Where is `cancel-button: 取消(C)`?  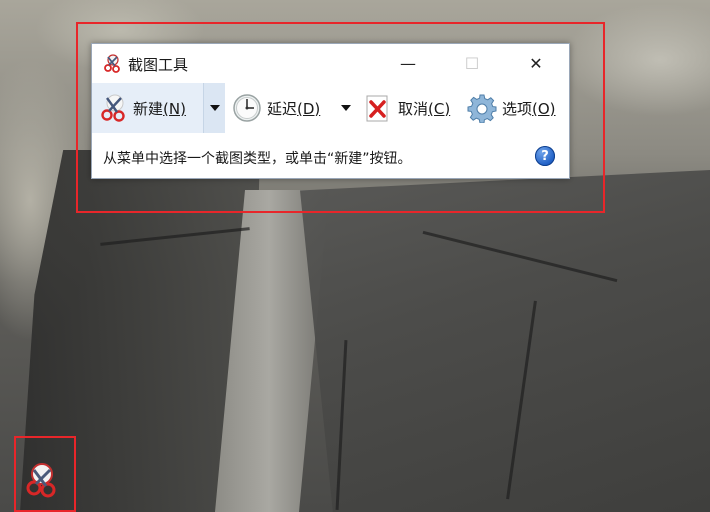
cancel-button: 取消(C) is located at coordinates (410, 108).